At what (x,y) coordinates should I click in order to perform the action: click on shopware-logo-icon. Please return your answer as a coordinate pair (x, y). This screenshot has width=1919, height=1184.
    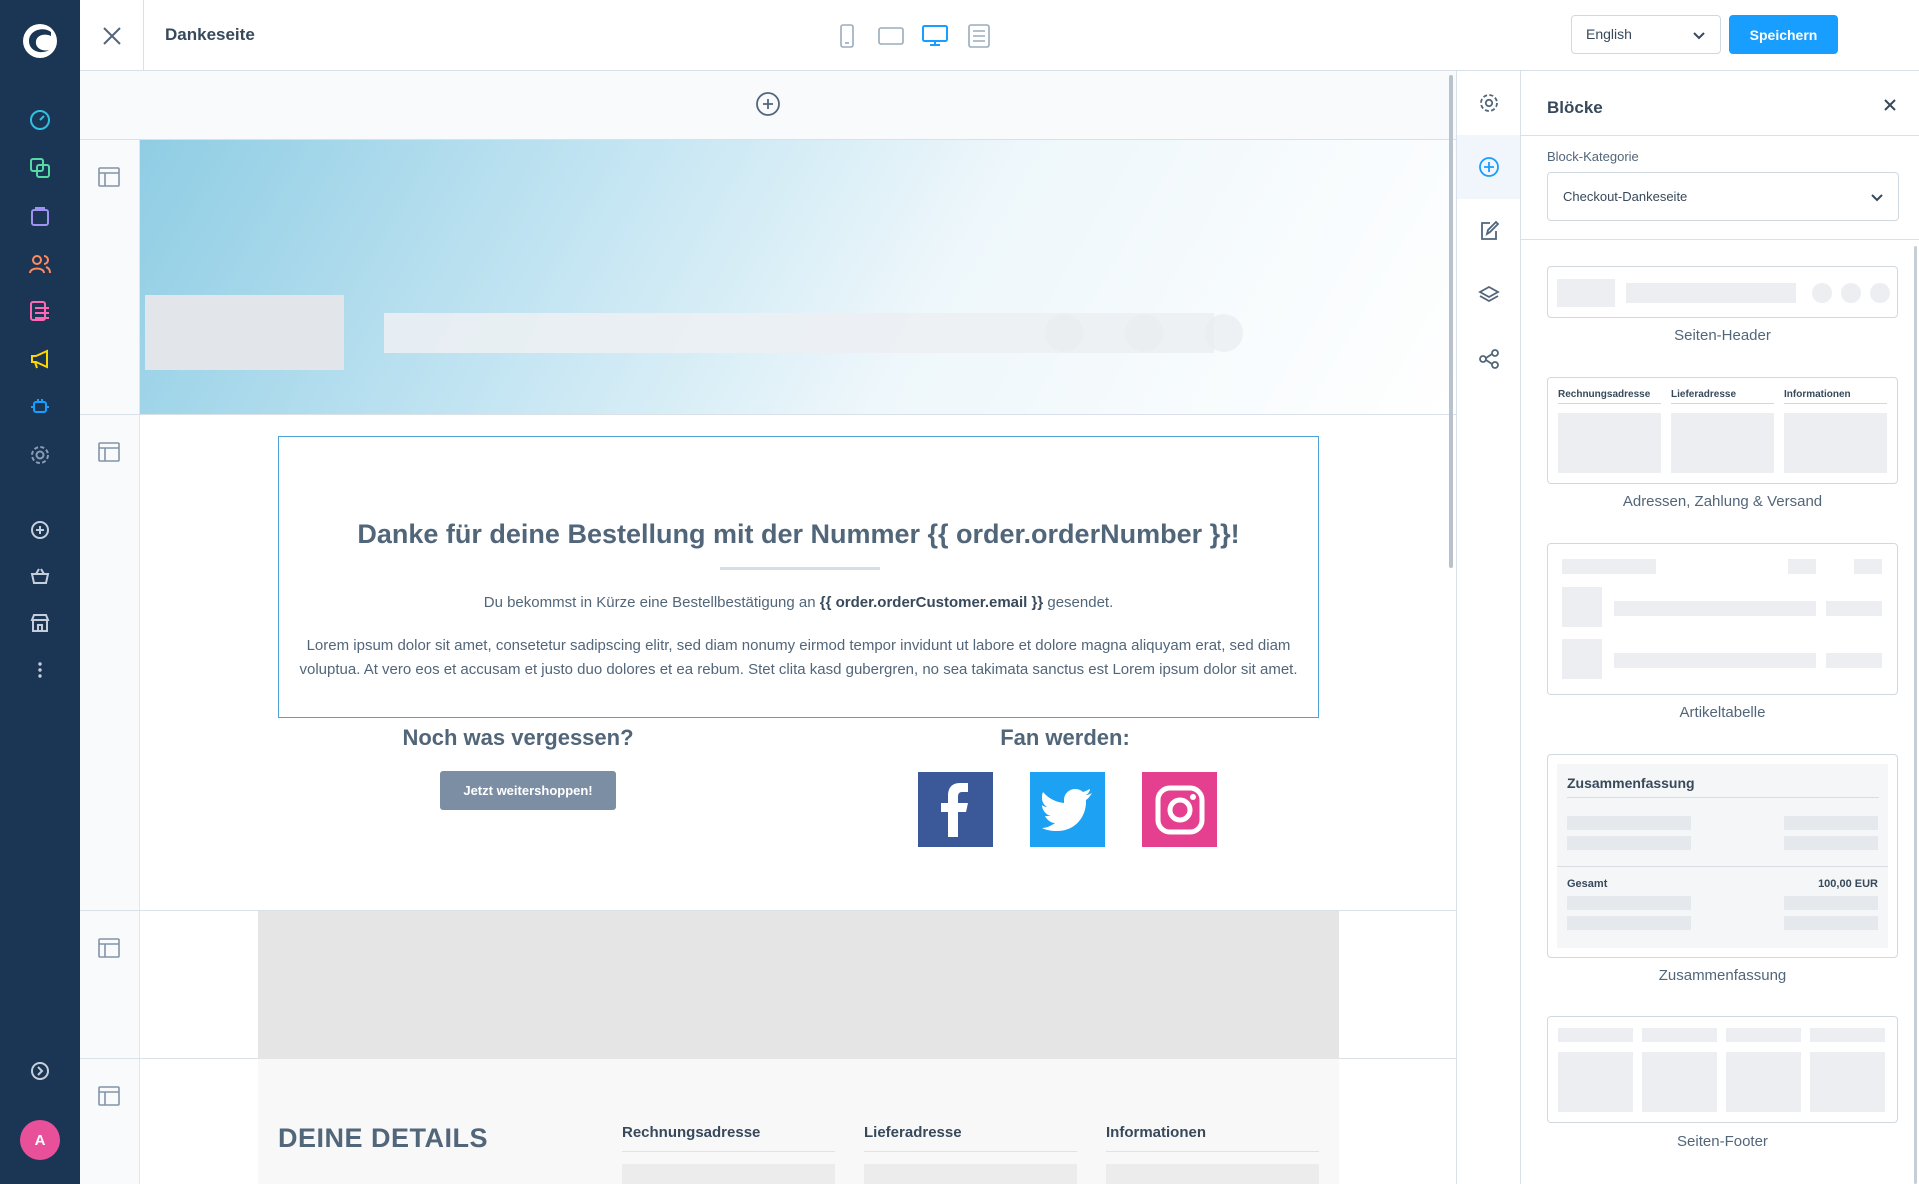
    Looking at the image, I should click on (40, 41).